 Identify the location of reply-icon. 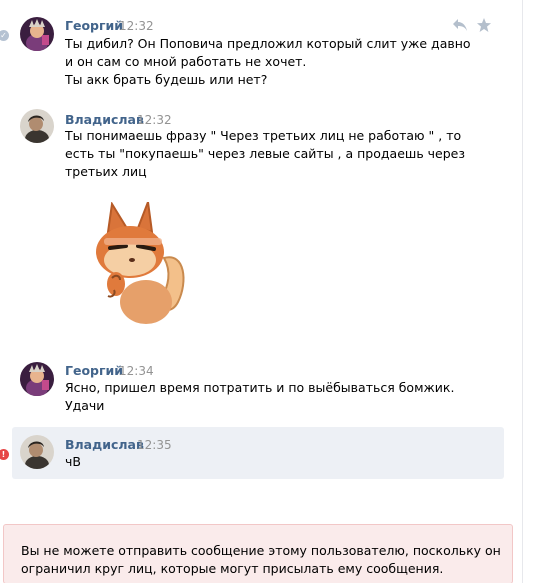
(460, 26).